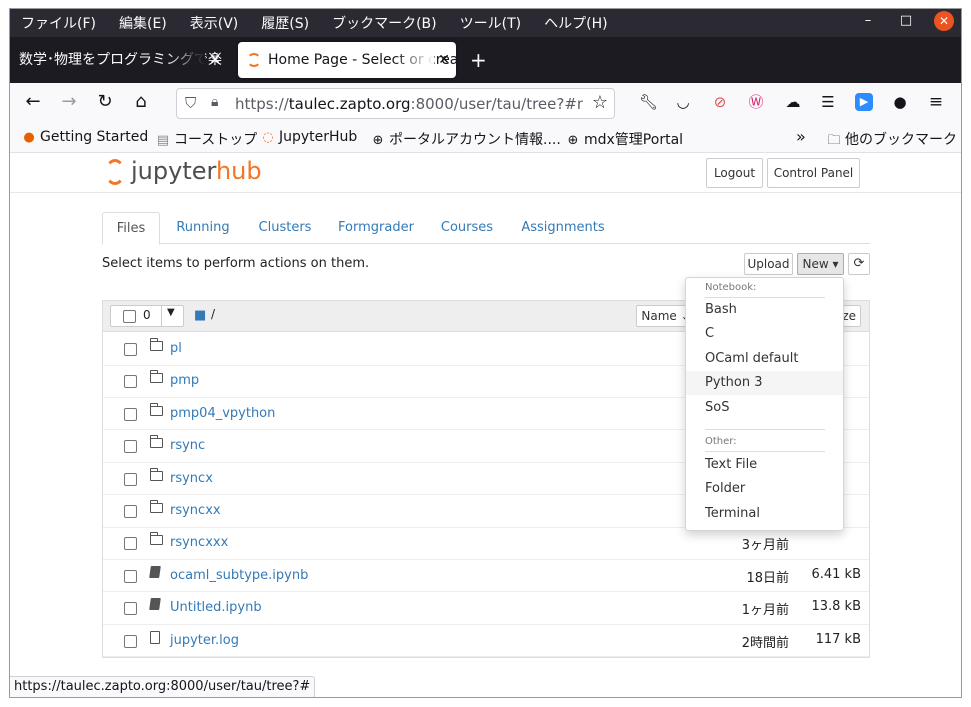 The image size is (971, 707). Describe the element at coordinates (105, 101) in the screenshot. I see `reload-button: ↻` at that location.